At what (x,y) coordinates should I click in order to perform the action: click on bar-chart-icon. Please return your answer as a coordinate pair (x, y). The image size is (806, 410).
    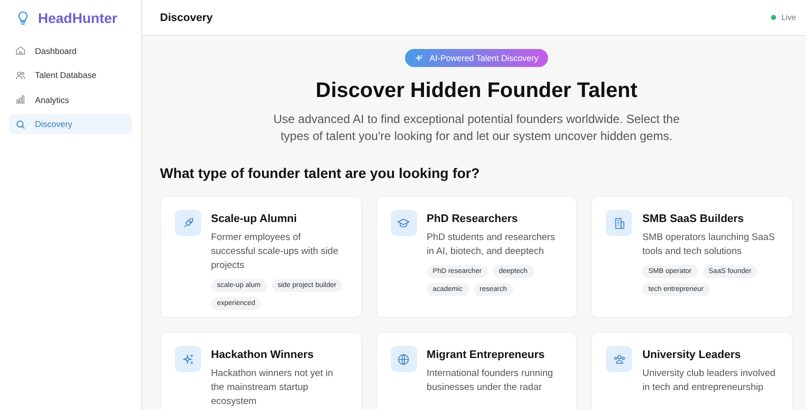
    Looking at the image, I should click on (20, 99).